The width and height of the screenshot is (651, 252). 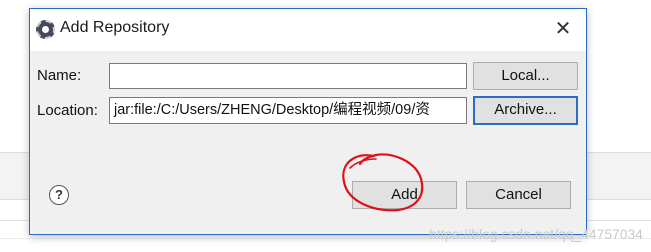 What do you see at coordinates (59, 75) in the screenshot?
I see `name-label: Name:` at bounding box center [59, 75].